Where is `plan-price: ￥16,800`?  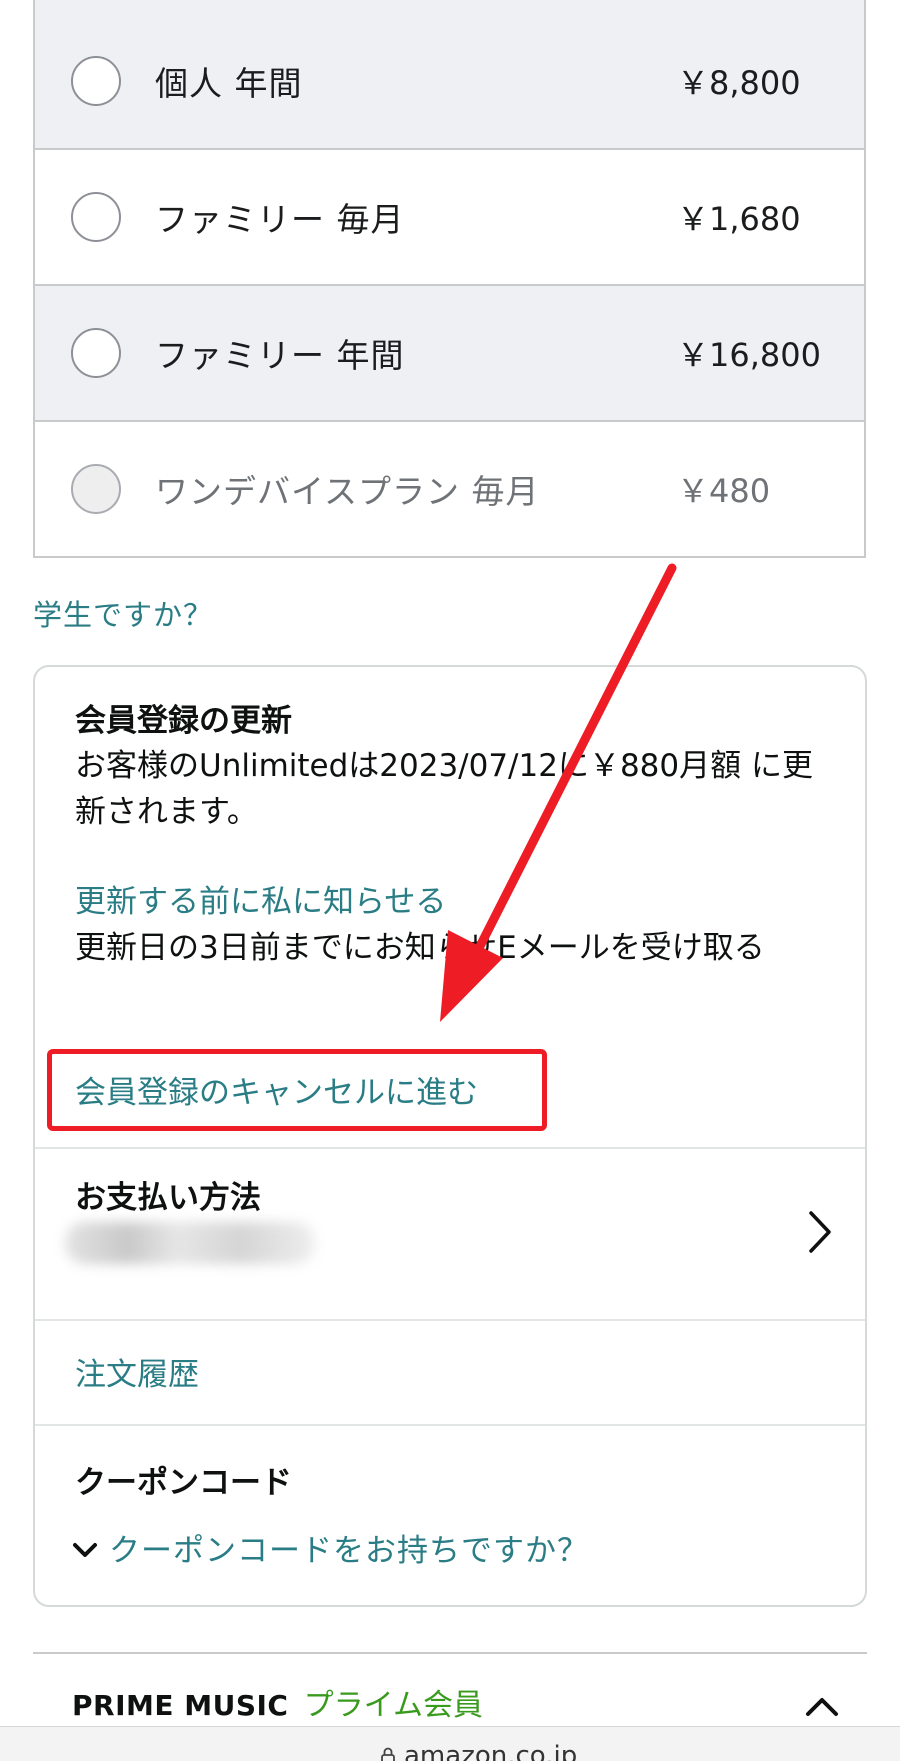
plan-price: ￥16,800 is located at coordinates (749, 355).